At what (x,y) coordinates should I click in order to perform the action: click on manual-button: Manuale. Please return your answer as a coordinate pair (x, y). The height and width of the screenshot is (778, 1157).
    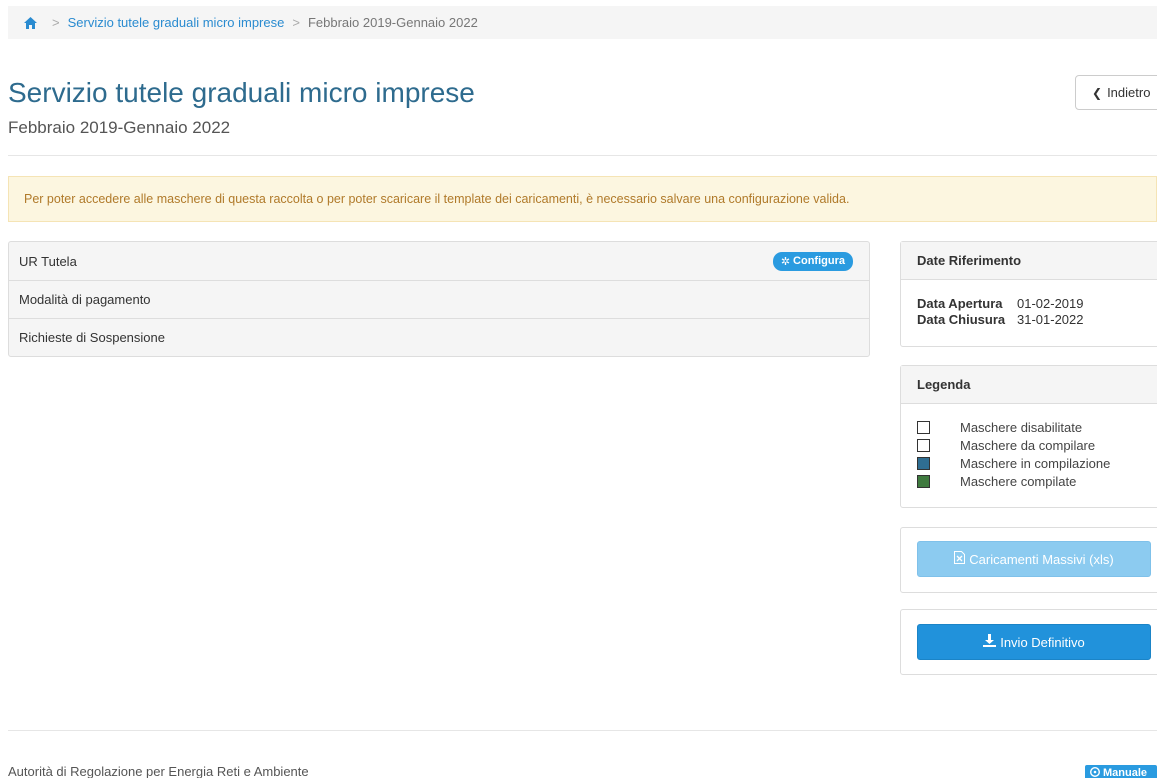
    Looking at the image, I should click on (1121, 771).